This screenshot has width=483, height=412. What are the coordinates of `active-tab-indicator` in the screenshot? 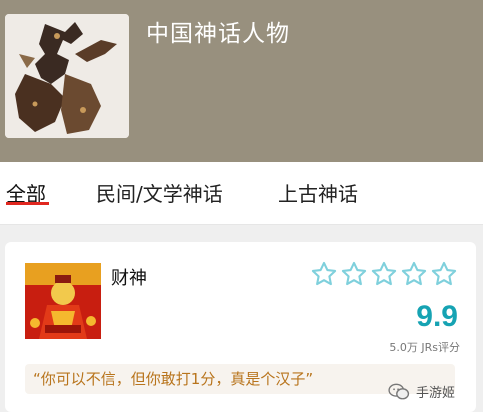 It's located at (27, 203).